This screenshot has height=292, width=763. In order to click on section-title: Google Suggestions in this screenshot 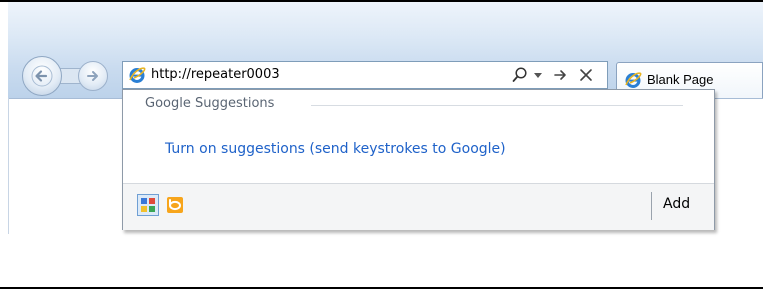, I will do `click(210, 103)`.